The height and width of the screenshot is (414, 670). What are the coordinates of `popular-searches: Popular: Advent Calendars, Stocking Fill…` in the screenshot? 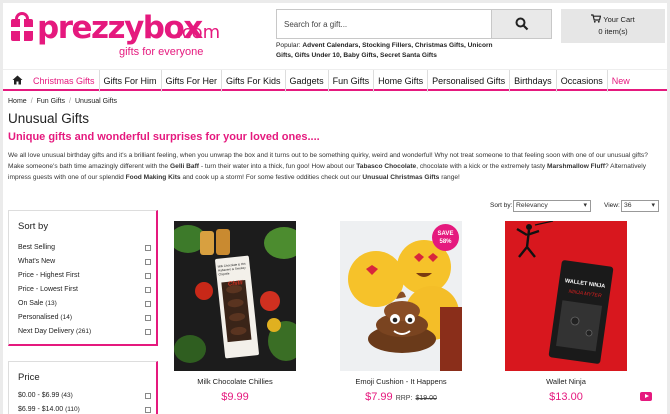 It's located at (386, 51).